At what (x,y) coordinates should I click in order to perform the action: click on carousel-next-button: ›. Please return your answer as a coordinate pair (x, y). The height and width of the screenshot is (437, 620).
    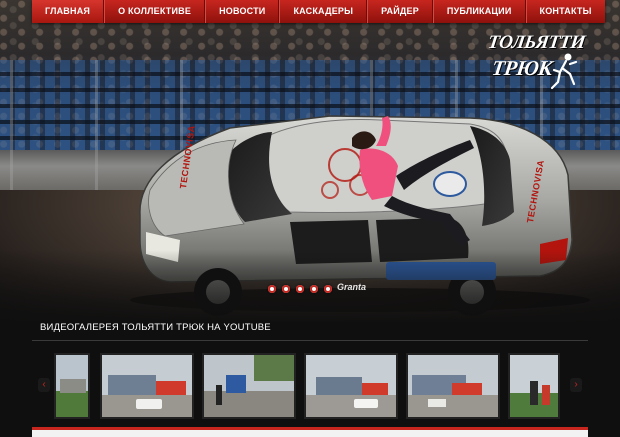
    Looking at the image, I should click on (576, 385).